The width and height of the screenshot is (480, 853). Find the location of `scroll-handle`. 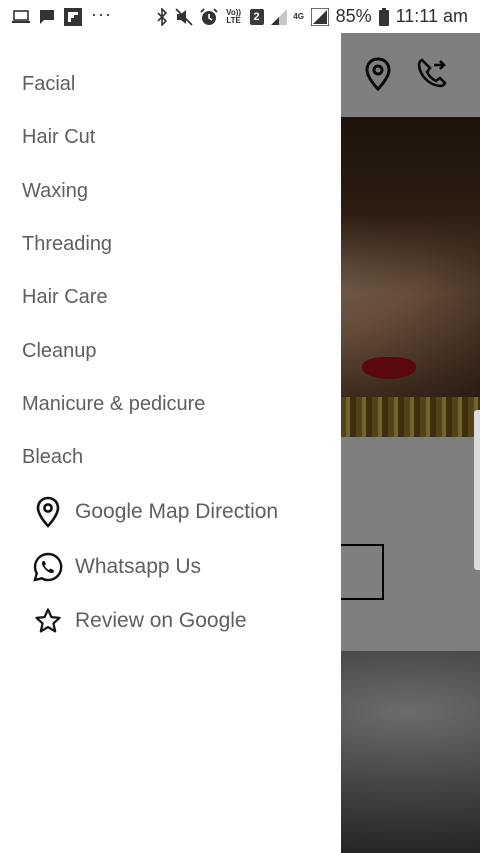

scroll-handle is located at coordinates (477, 490).